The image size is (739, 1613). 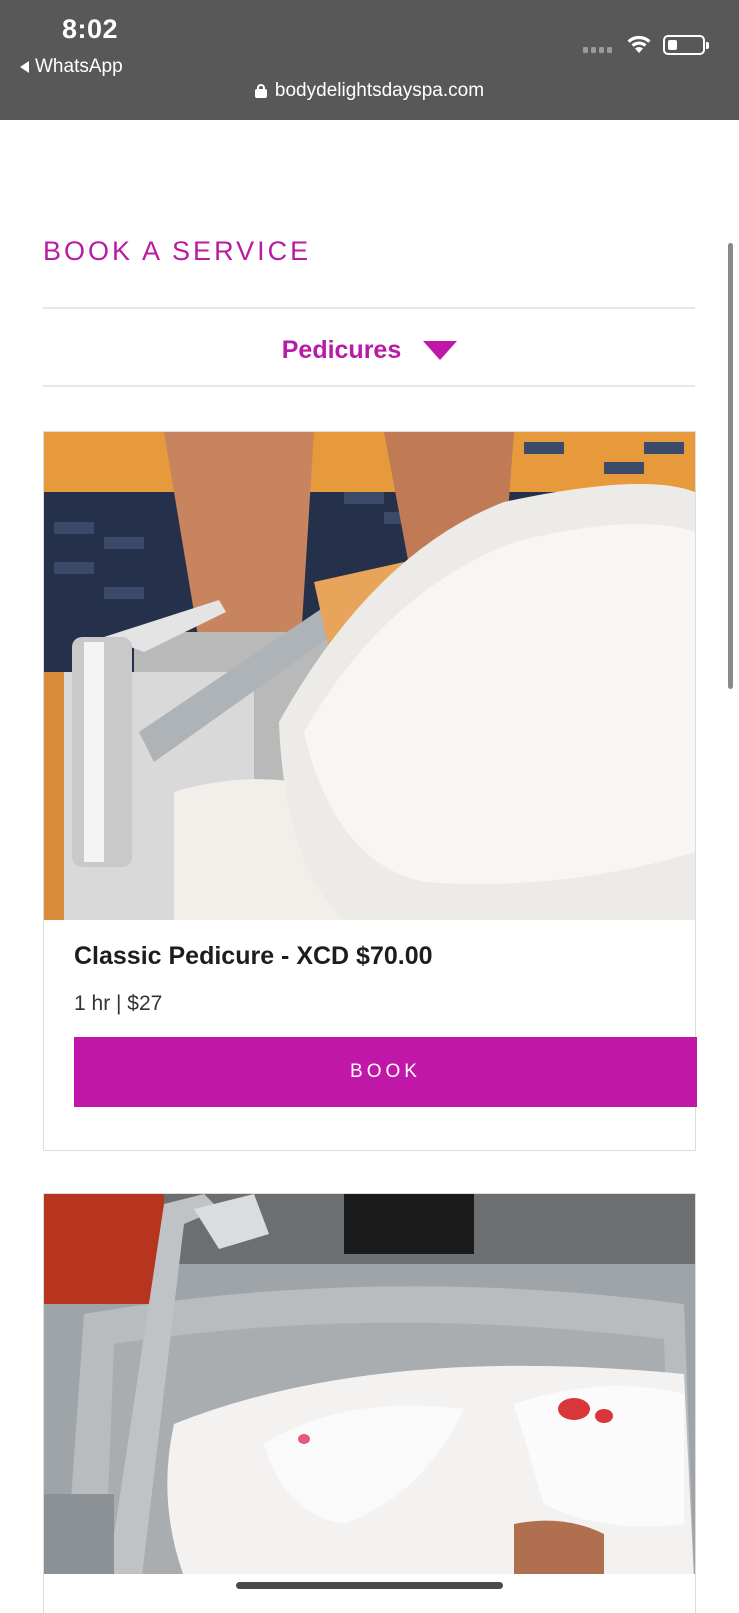 What do you see at coordinates (597, 50) in the screenshot?
I see `cellular-signal-icon` at bounding box center [597, 50].